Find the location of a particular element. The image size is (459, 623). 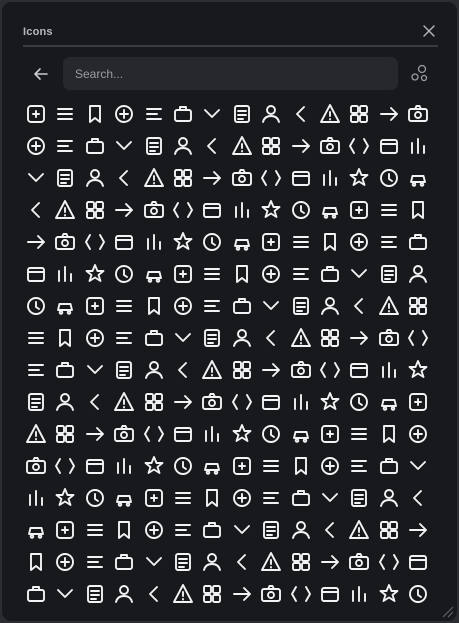

undo-icon is located at coordinates (271, 242).